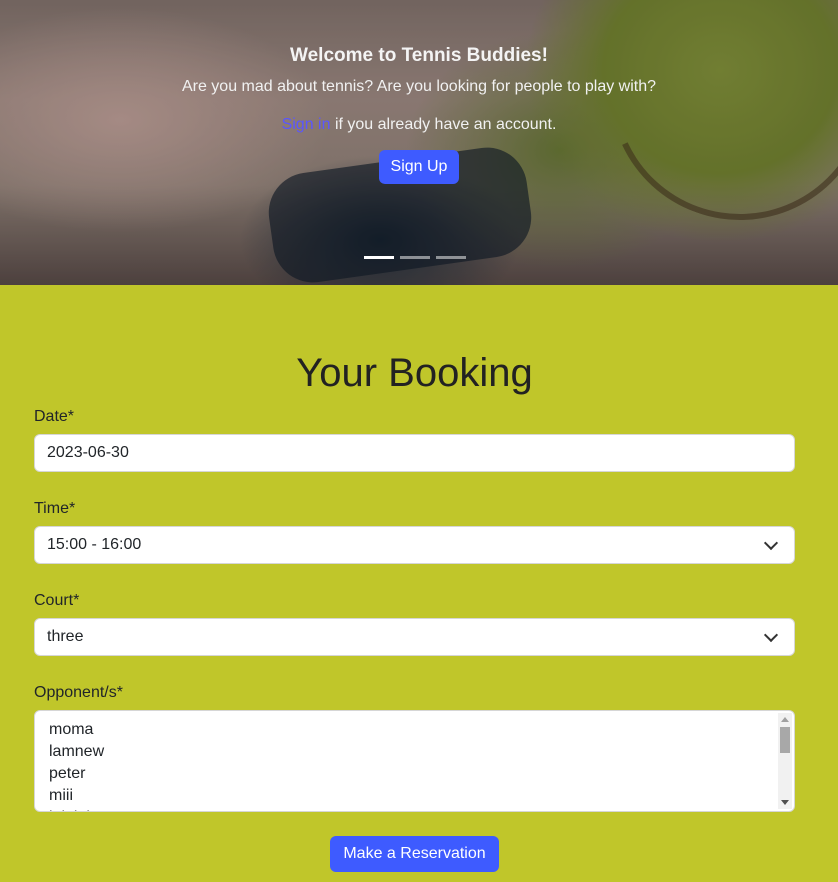 The height and width of the screenshot is (882, 838). Describe the element at coordinates (414, 796) in the screenshot. I see `opponent-option: miii` at that location.